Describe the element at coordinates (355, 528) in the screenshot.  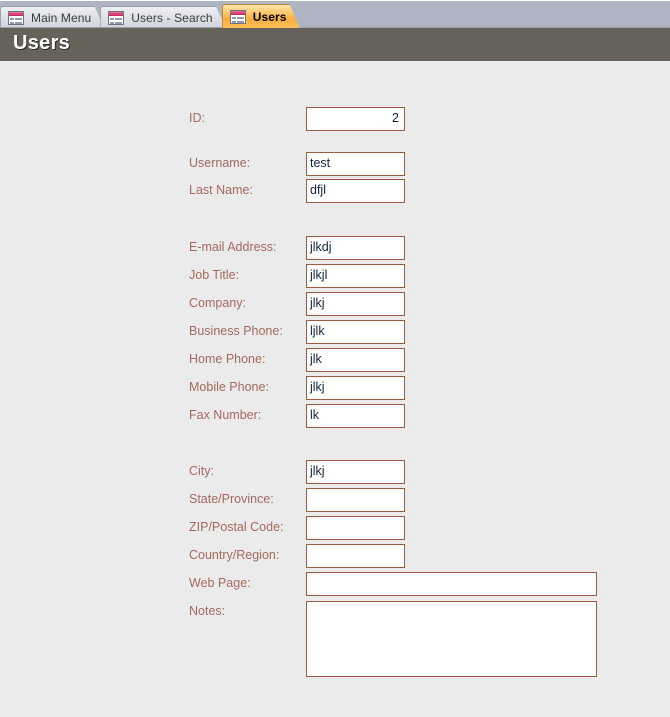
I see `input-zip-postal-code` at that location.